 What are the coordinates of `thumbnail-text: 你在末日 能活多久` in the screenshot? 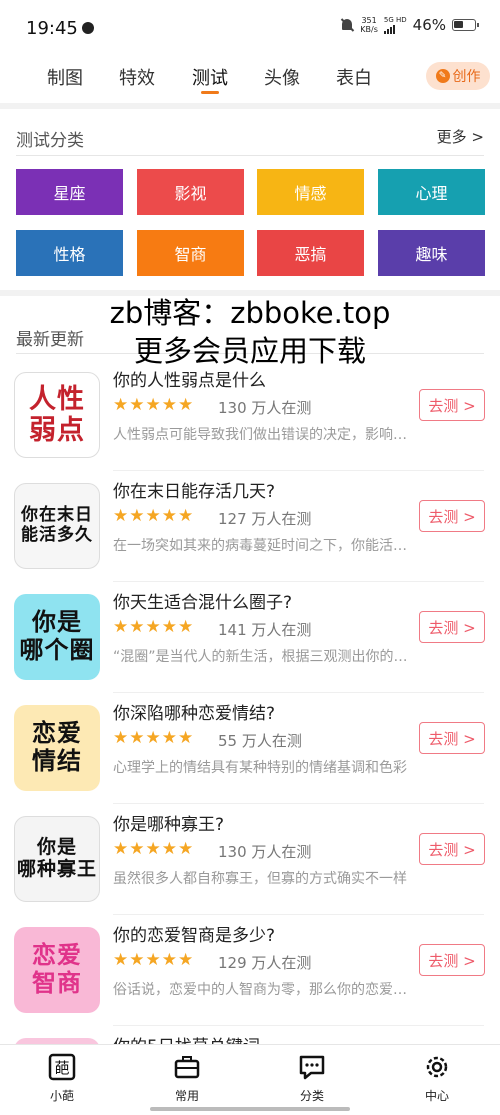 It's located at (57, 525).